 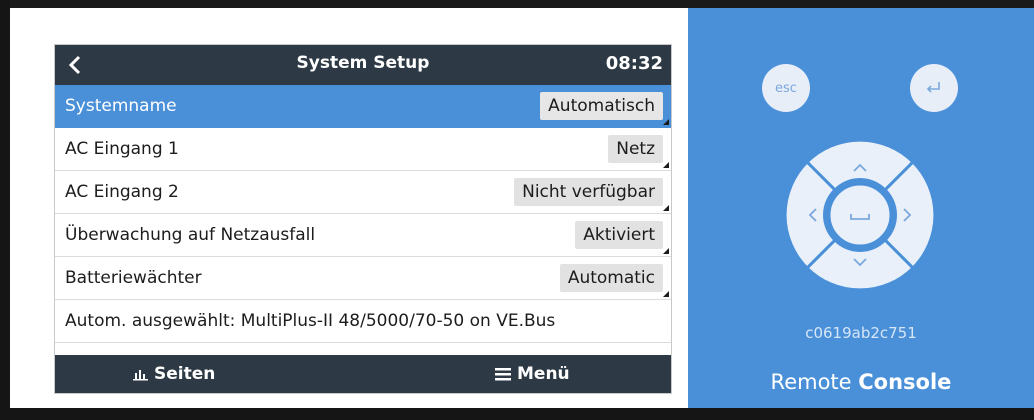 What do you see at coordinates (635, 149) in the screenshot?
I see `row-value: Netz` at bounding box center [635, 149].